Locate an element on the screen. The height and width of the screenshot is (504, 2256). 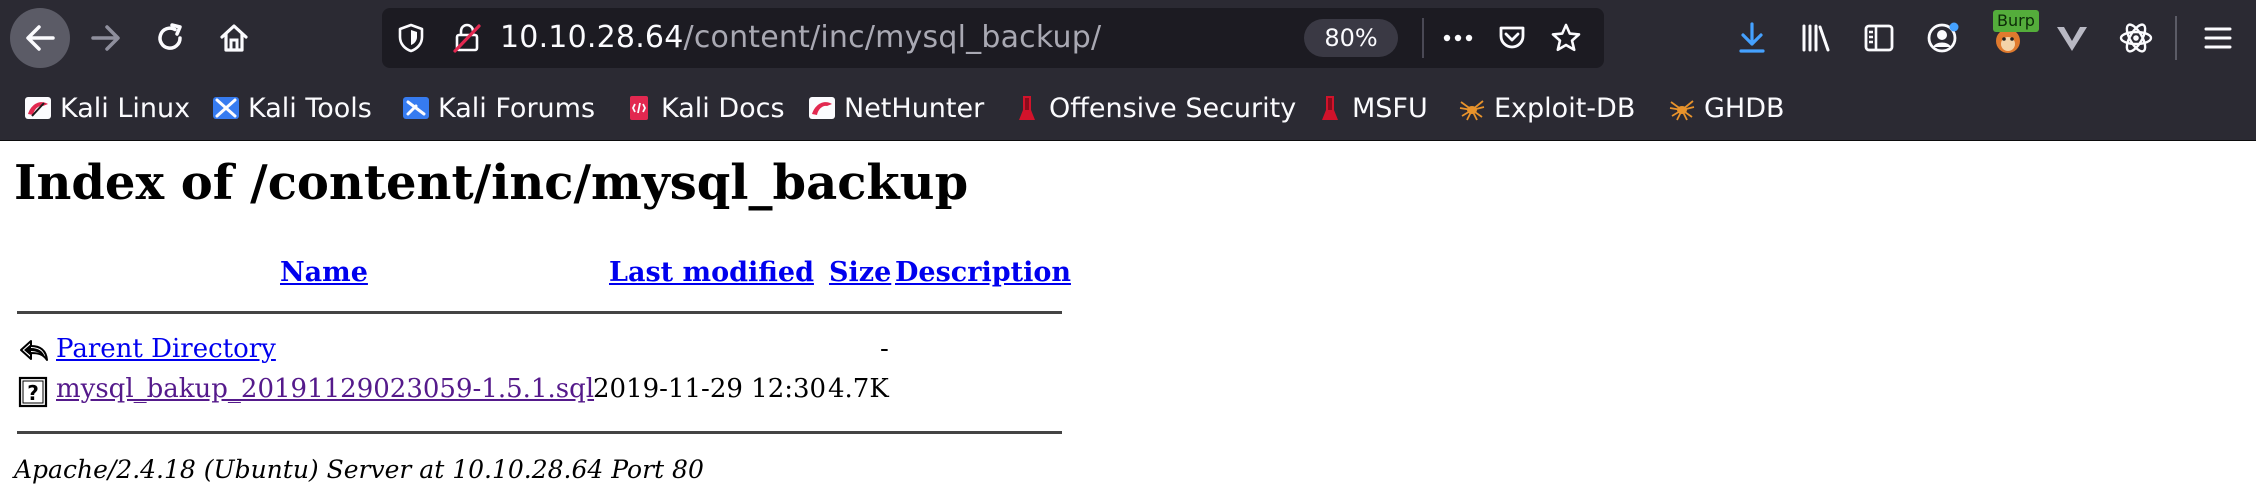
msfu-icon is located at coordinates (1330, 108).